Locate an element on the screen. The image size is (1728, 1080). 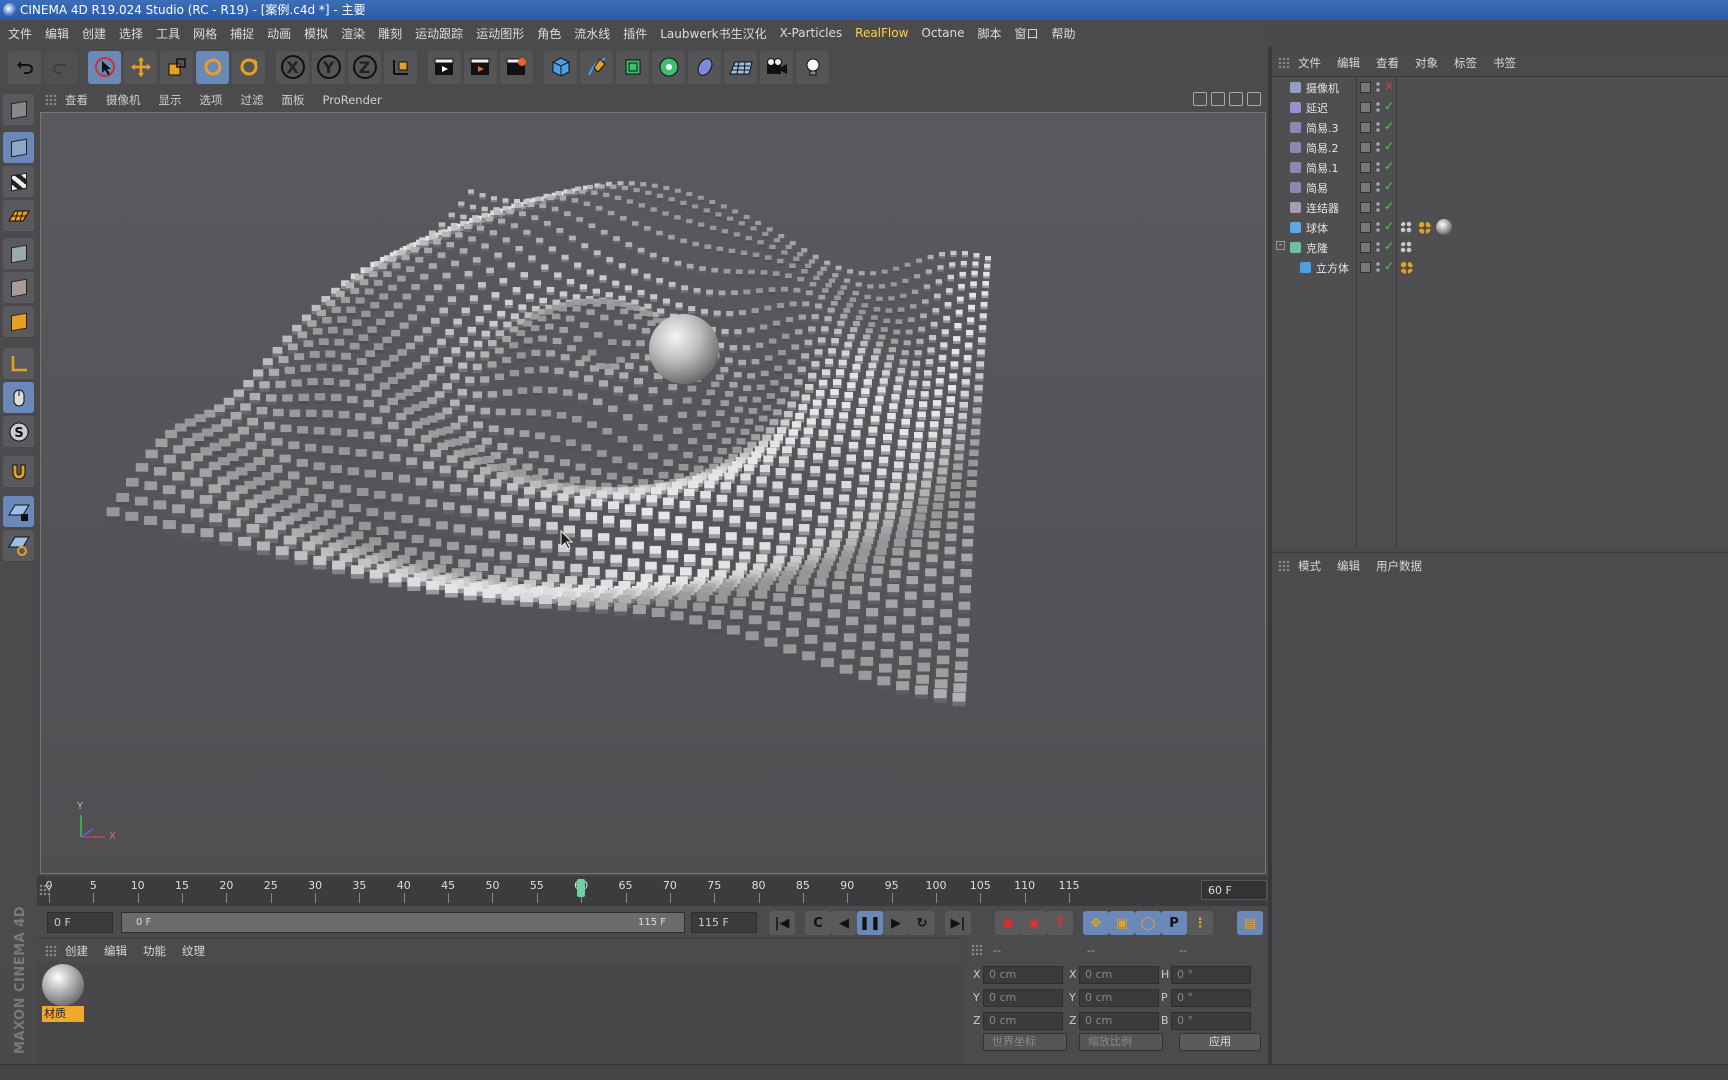
viewport-menu-item-4: 过滤 is located at coordinates (252, 100).